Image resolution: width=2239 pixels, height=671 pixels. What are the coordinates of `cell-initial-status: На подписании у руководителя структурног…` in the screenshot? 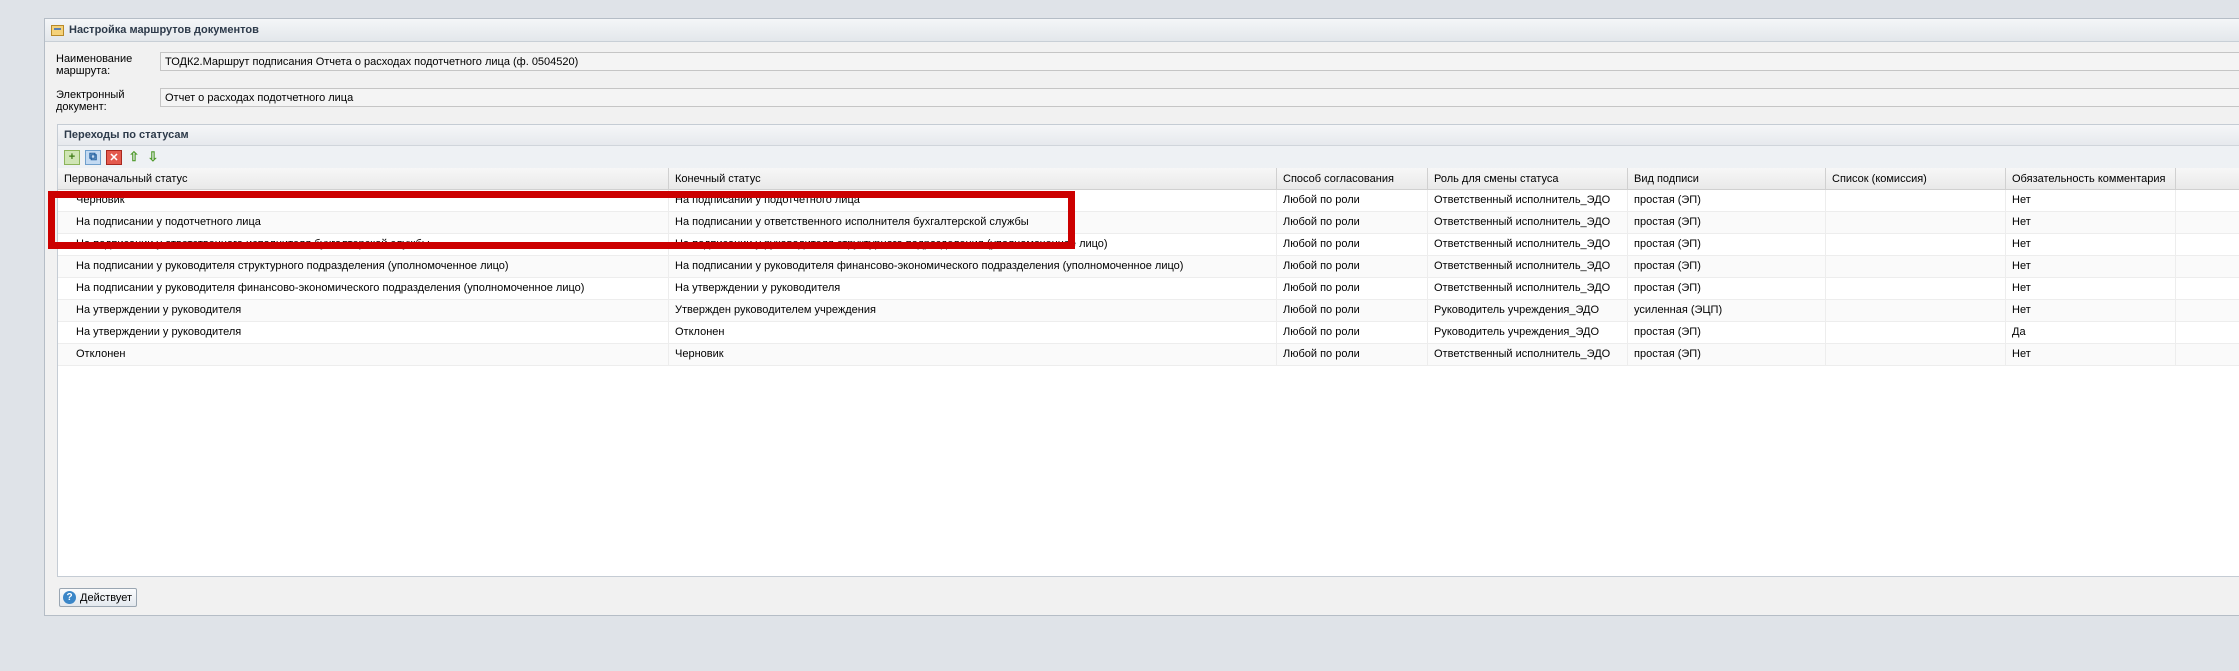 It's located at (363, 266).